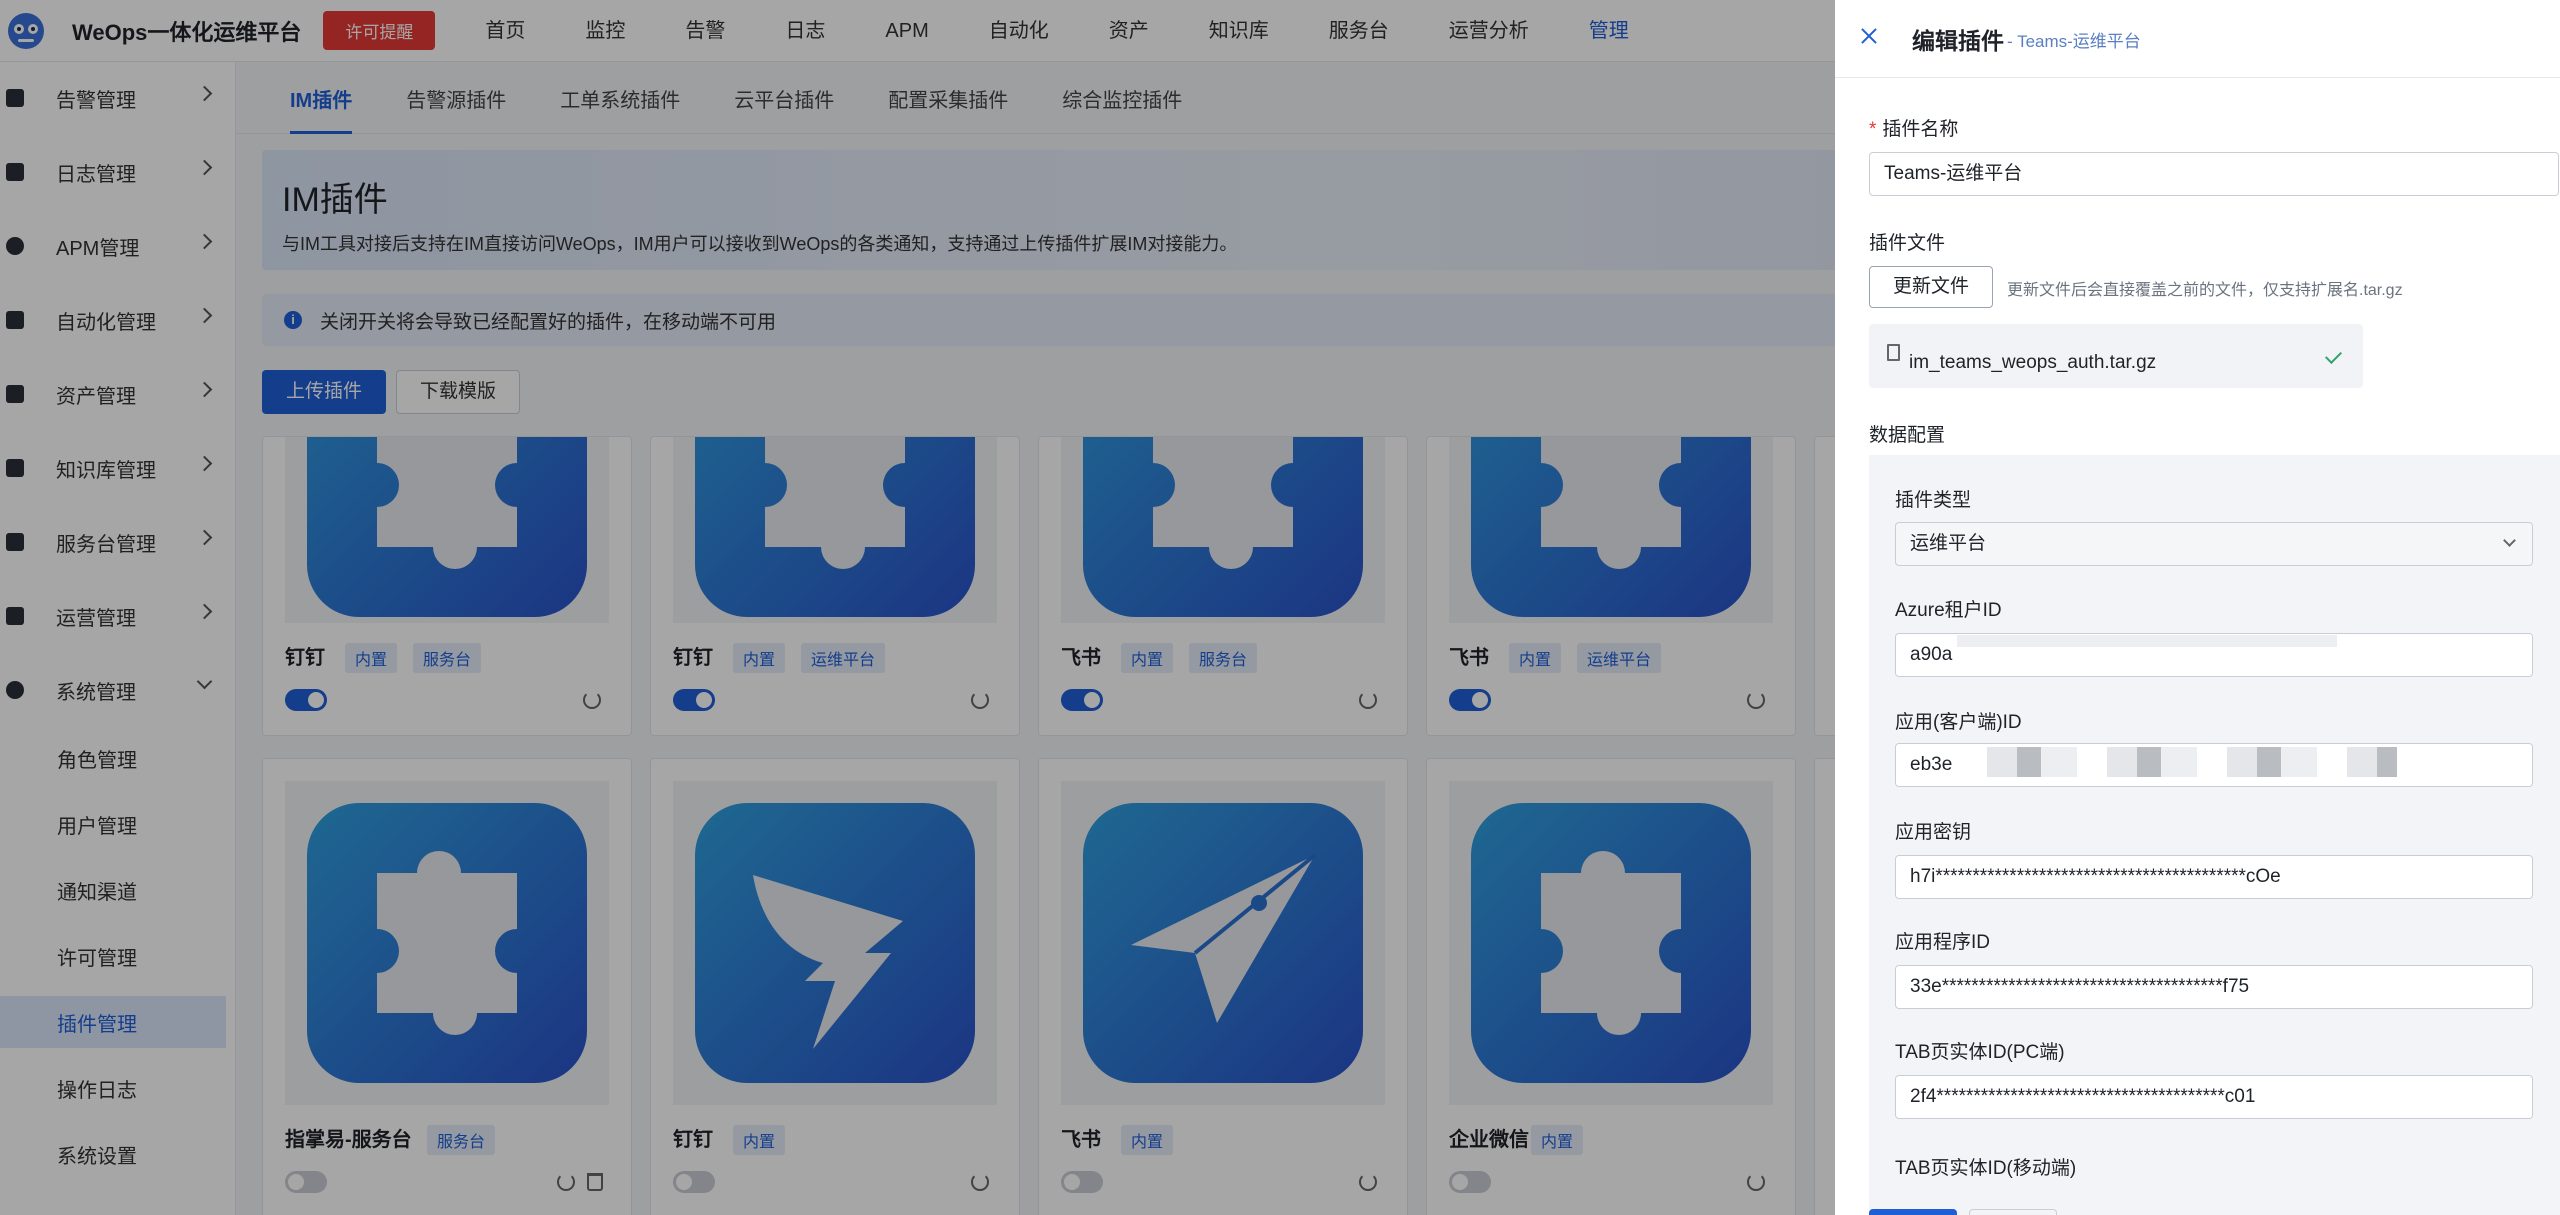  Describe the element at coordinates (2333, 355) in the screenshot. I see `check-icon` at that location.